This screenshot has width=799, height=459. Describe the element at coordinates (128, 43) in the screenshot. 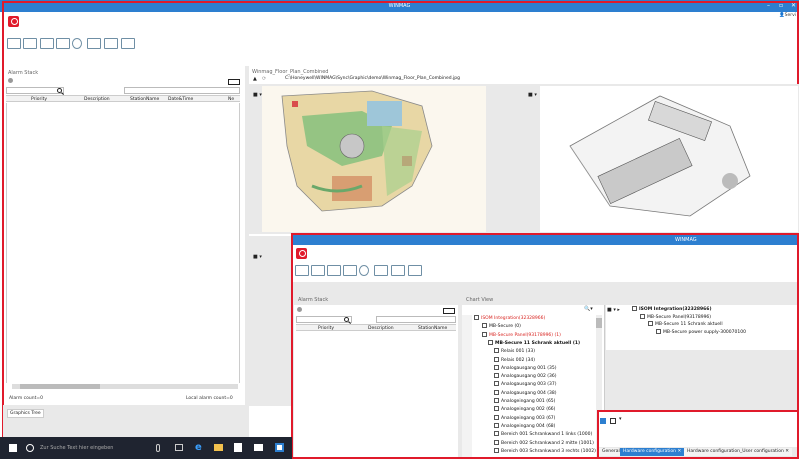

I see `print-preview-icon` at that location.